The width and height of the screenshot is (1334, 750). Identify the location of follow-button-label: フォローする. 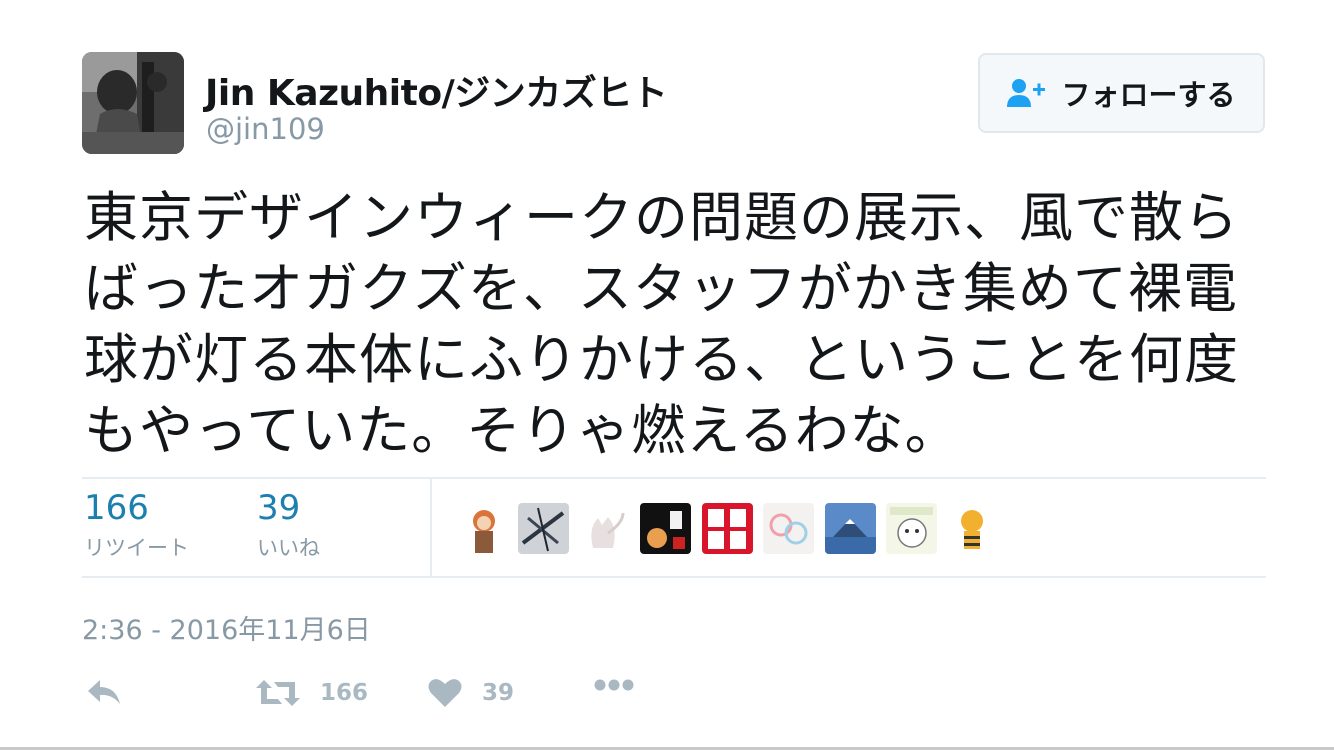
(1148, 95).